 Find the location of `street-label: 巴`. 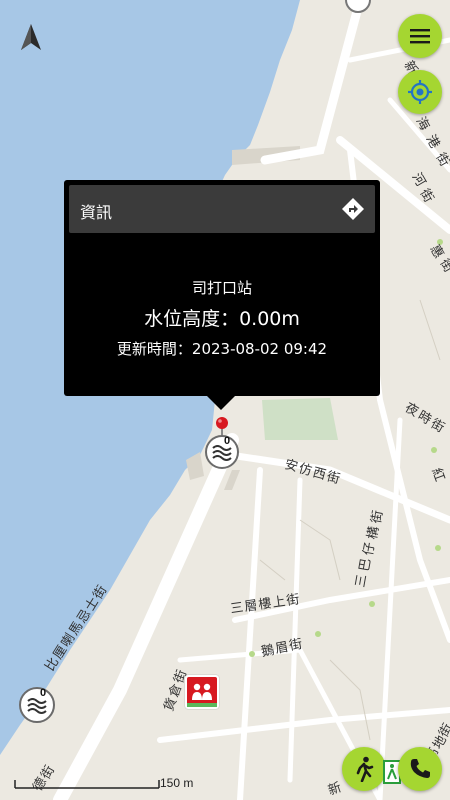

street-label: 巴 is located at coordinates (364, 564).